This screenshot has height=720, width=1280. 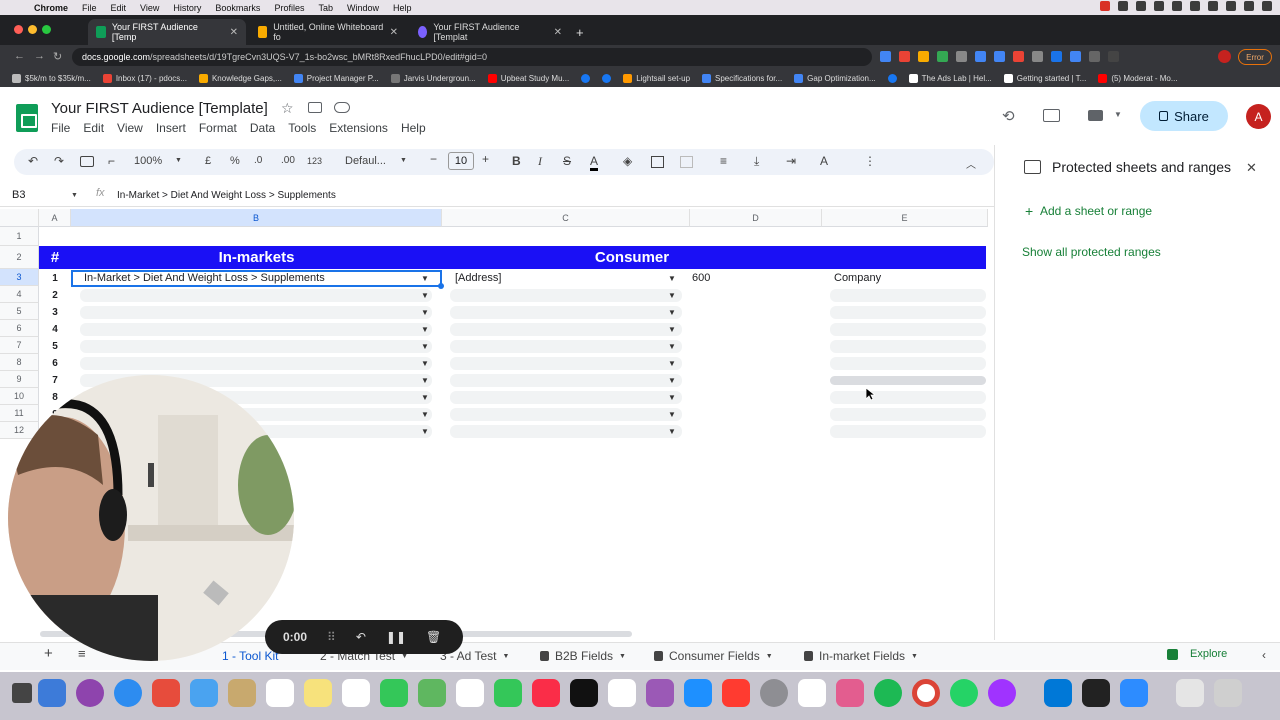 I want to click on reload-icon: ↻, so click(x=57, y=56).